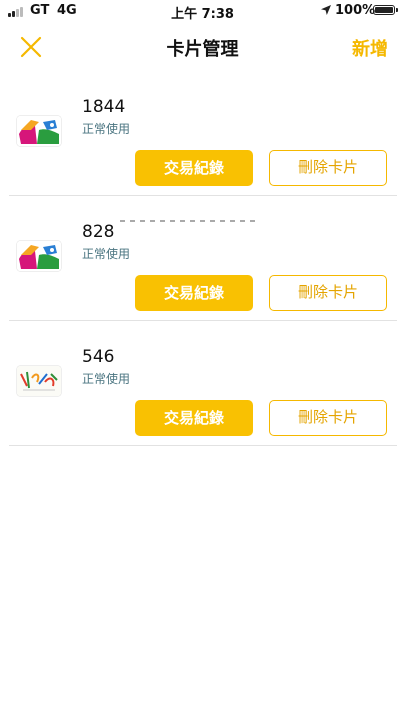  What do you see at coordinates (189, 221) in the screenshot?
I see `masked-digits-line` at bounding box center [189, 221].